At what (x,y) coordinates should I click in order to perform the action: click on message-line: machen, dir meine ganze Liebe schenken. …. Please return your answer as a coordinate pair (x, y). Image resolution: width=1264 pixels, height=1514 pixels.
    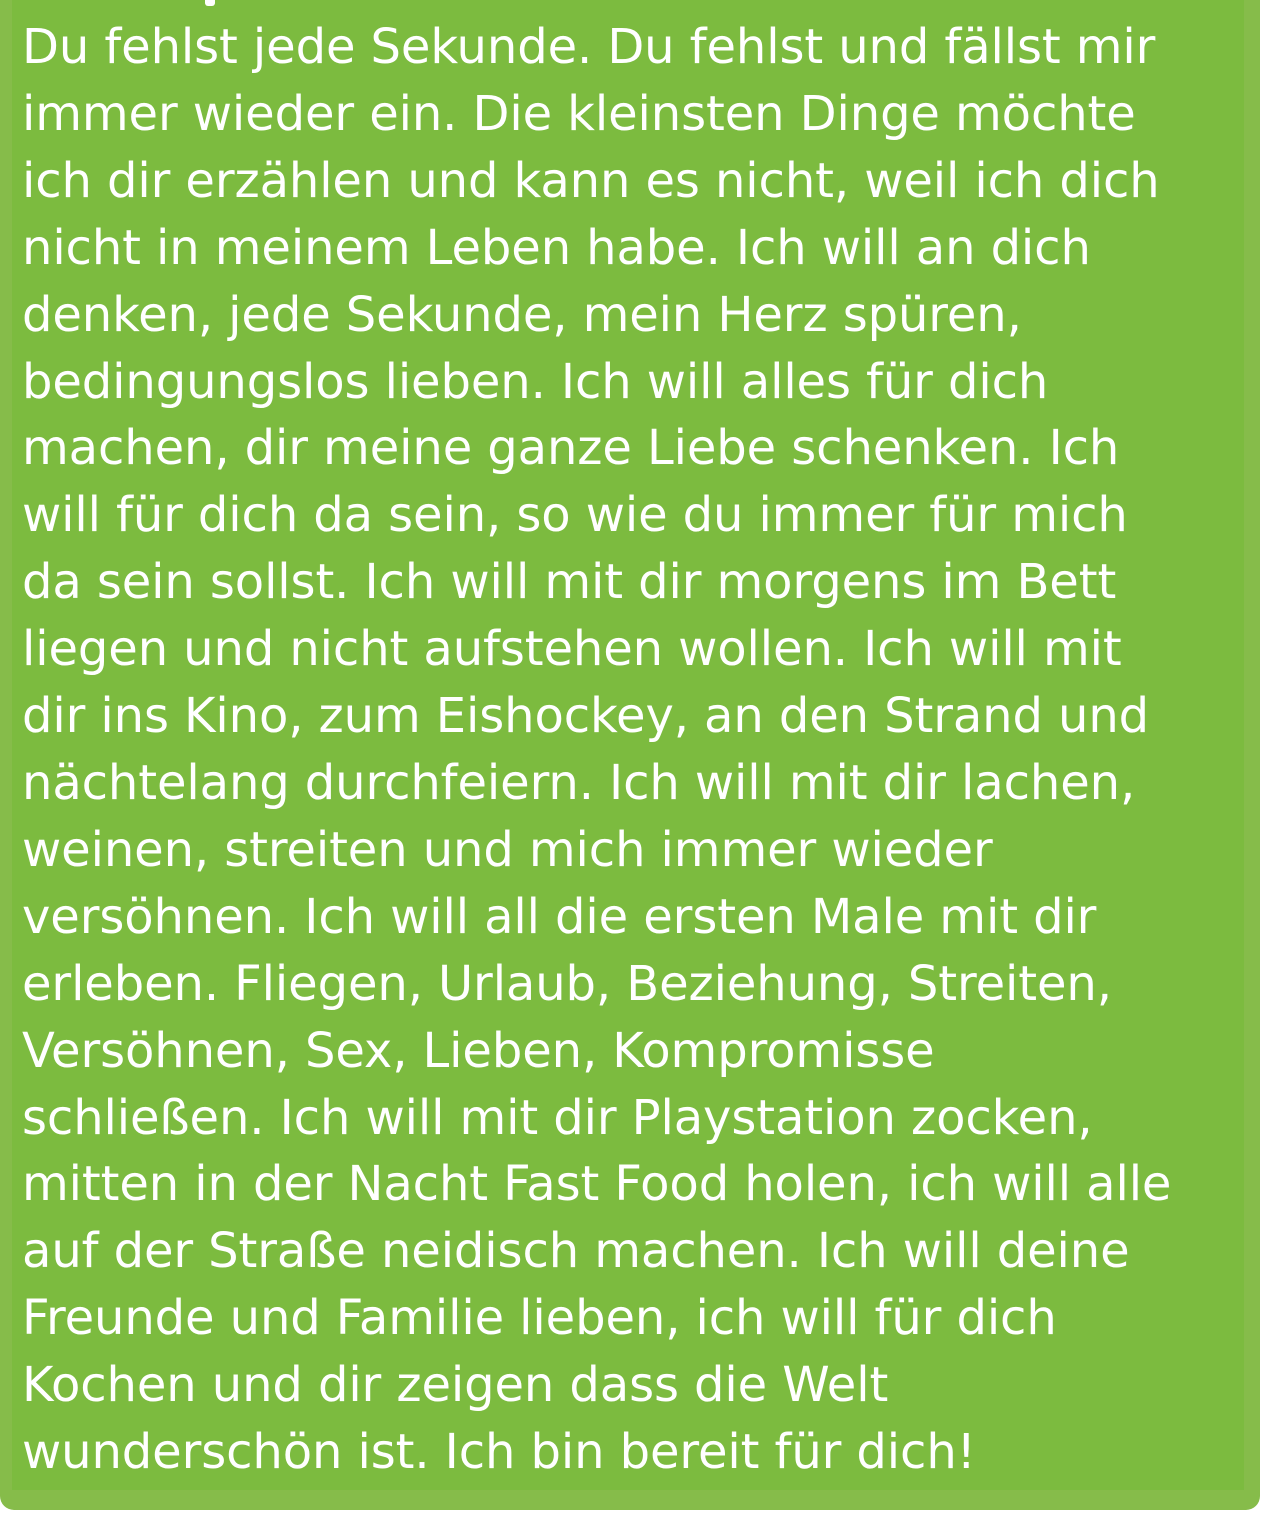
    Looking at the image, I should click on (571, 448).